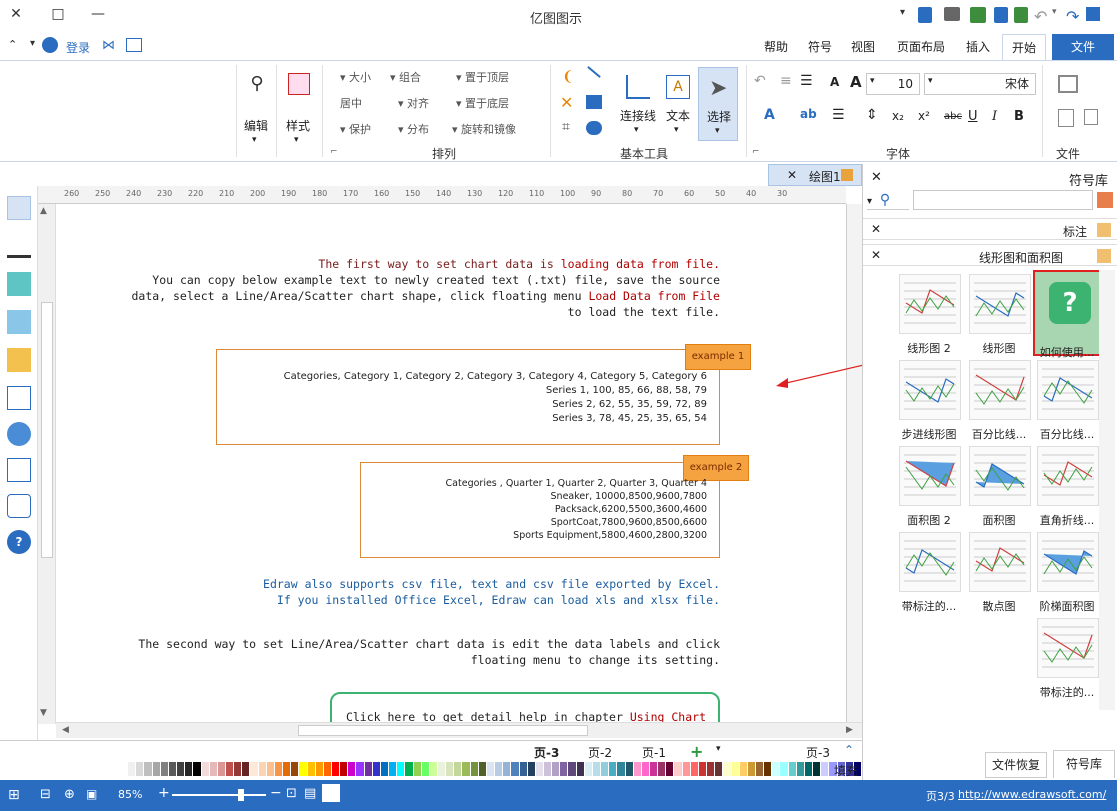  What do you see at coordinates (32, 43) in the screenshot?
I see `options-dropdown-icon: ▾` at bounding box center [32, 43].